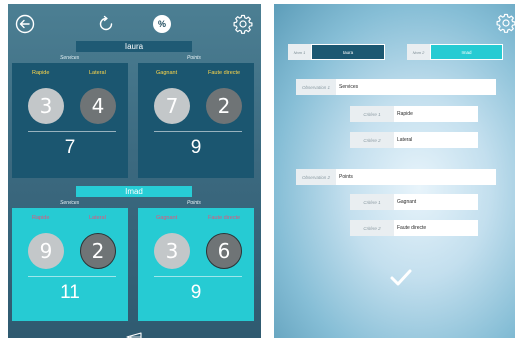 Image resolution: width=518 pixels, height=342 pixels. I want to click on criterion1-input: Gagnant, so click(436, 202).